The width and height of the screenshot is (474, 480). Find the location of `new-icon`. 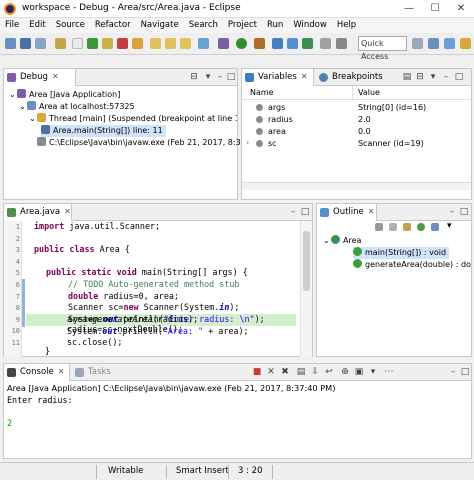

new-icon is located at coordinates (10, 43).